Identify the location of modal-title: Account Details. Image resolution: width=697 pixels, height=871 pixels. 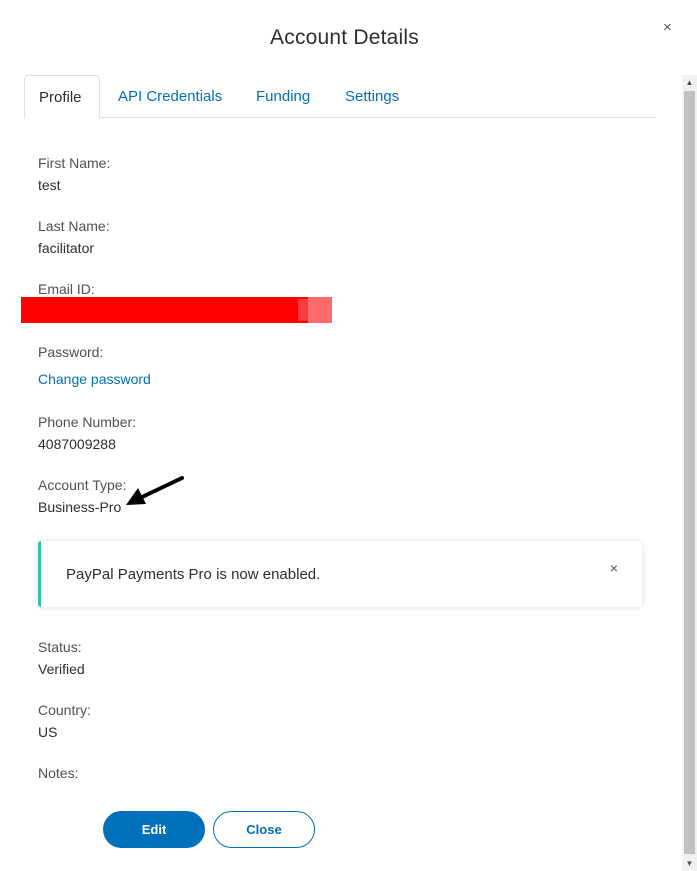
(344, 37).